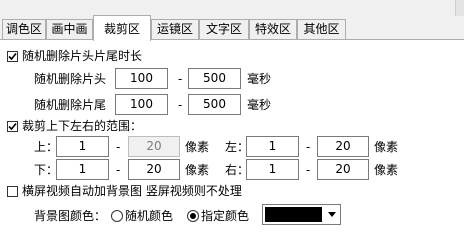 The width and height of the screenshot is (464, 240). What do you see at coordinates (224, 29) in the screenshot?
I see `tab-text: 文字区` at bounding box center [224, 29].